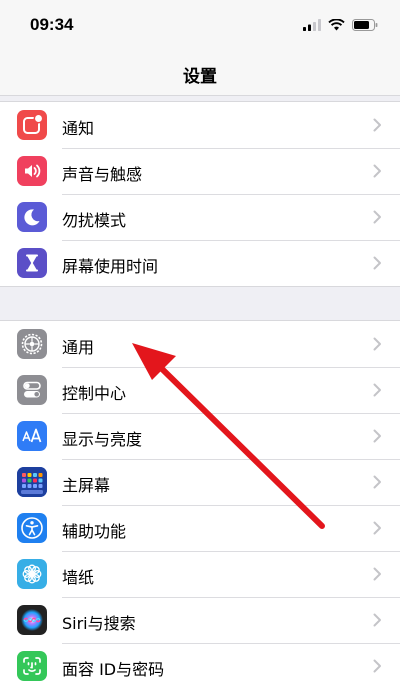  What do you see at coordinates (78, 577) in the screenshot?
I see `settings-row-label: 墙纸` at bounding box center [78, 577].